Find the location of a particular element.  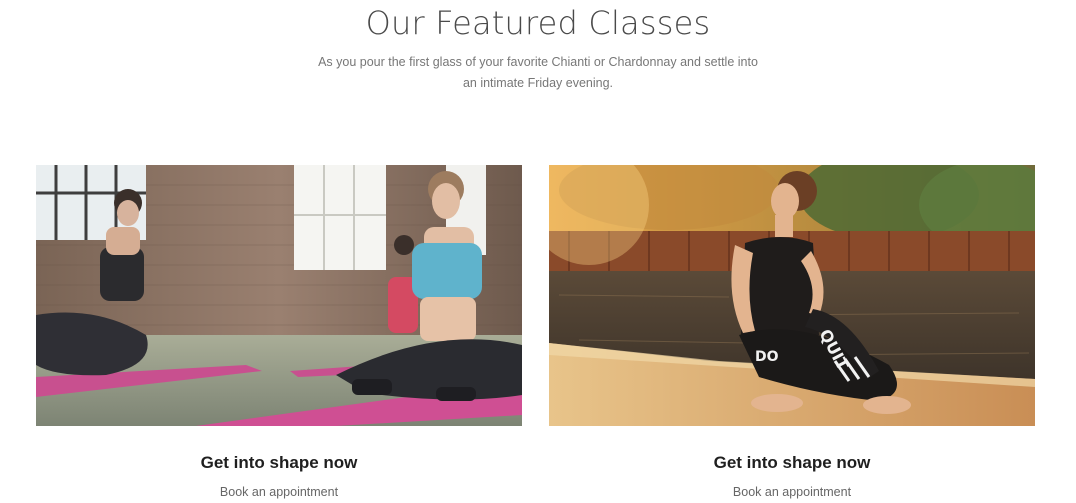

section-title: Our Featured Classes is located at coordinates (538, 23).